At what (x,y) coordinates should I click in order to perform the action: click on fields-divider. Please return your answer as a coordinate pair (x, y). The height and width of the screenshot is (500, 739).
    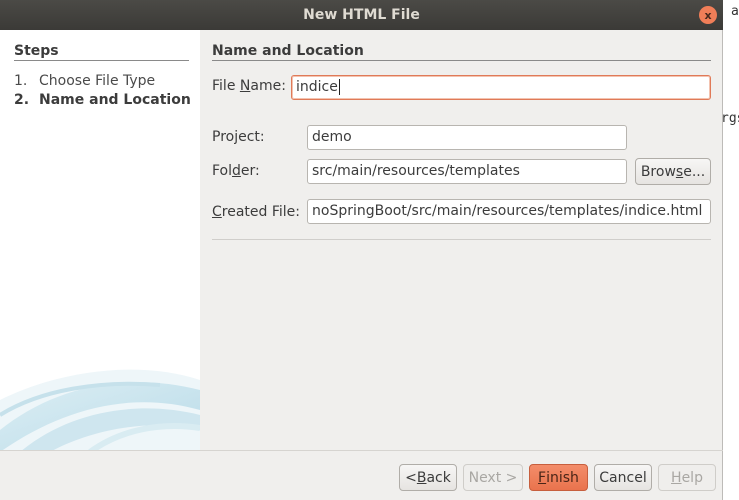
    Looking at the image, I should click on (461, 239).